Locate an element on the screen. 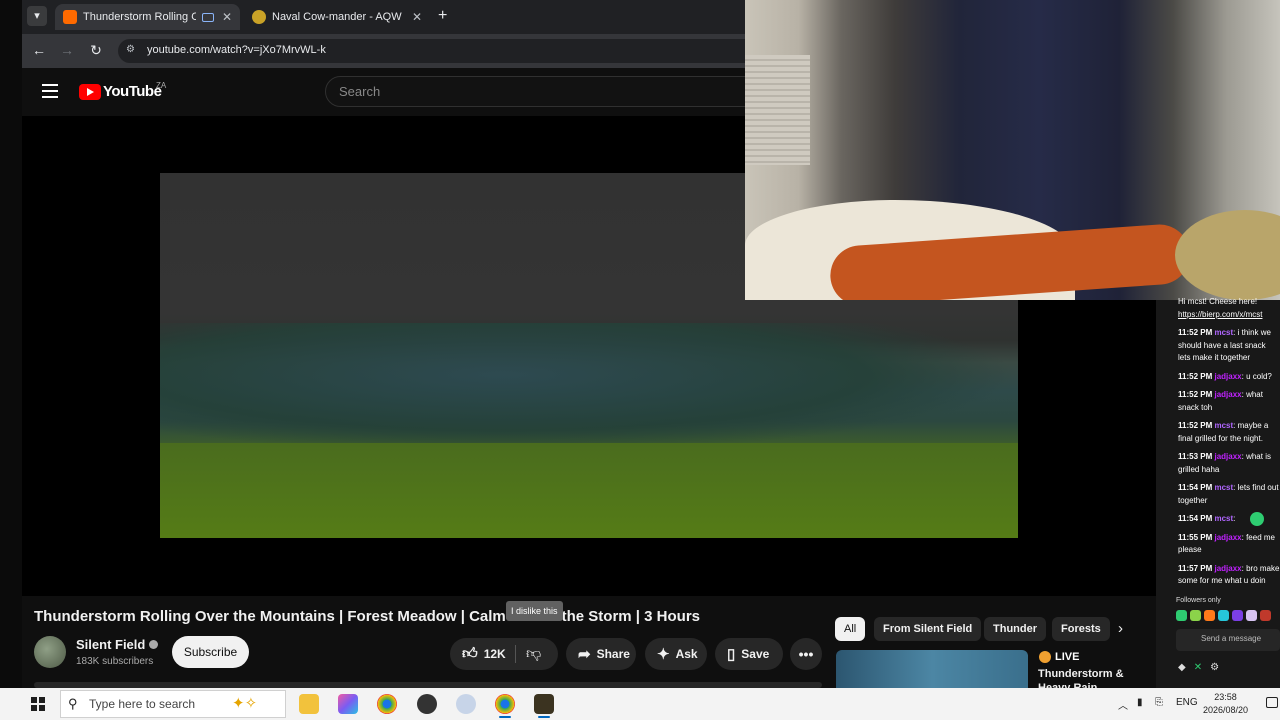 This screenshot has height=720, width=1280. file-explorer-icon is located at coordinates (309, 704).